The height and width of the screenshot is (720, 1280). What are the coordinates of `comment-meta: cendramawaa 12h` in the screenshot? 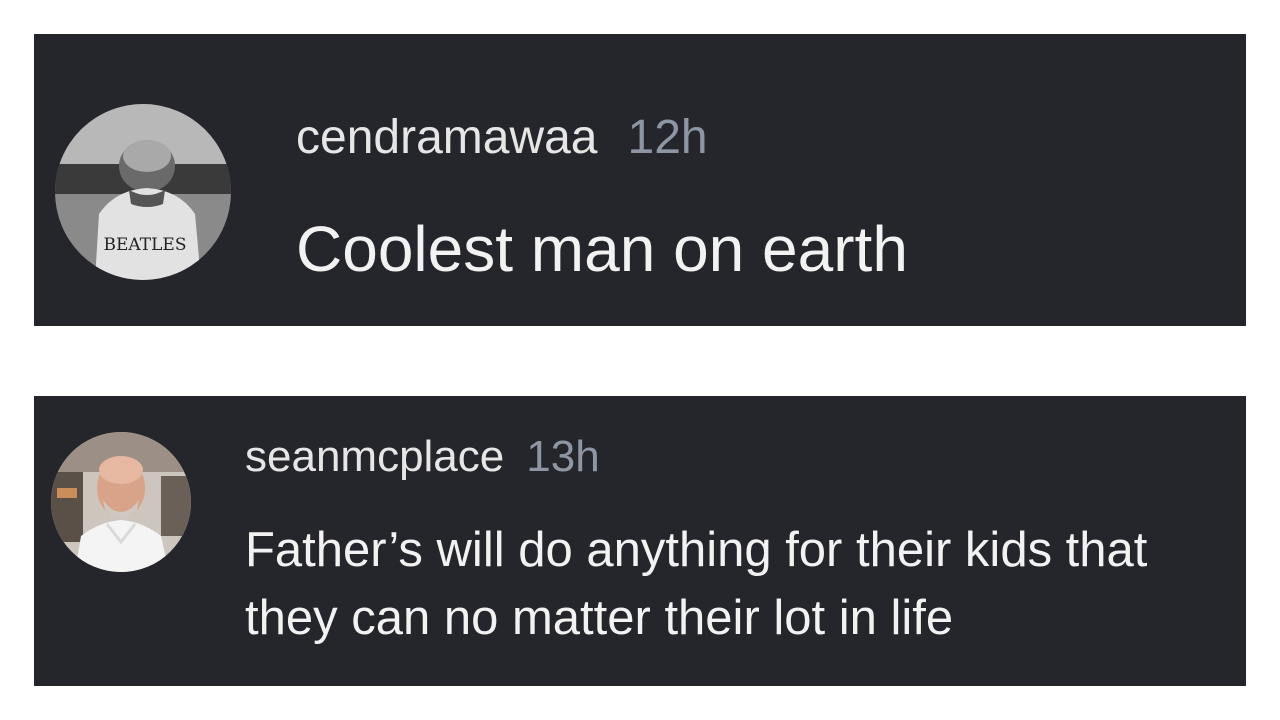 It's located at (502, 137).